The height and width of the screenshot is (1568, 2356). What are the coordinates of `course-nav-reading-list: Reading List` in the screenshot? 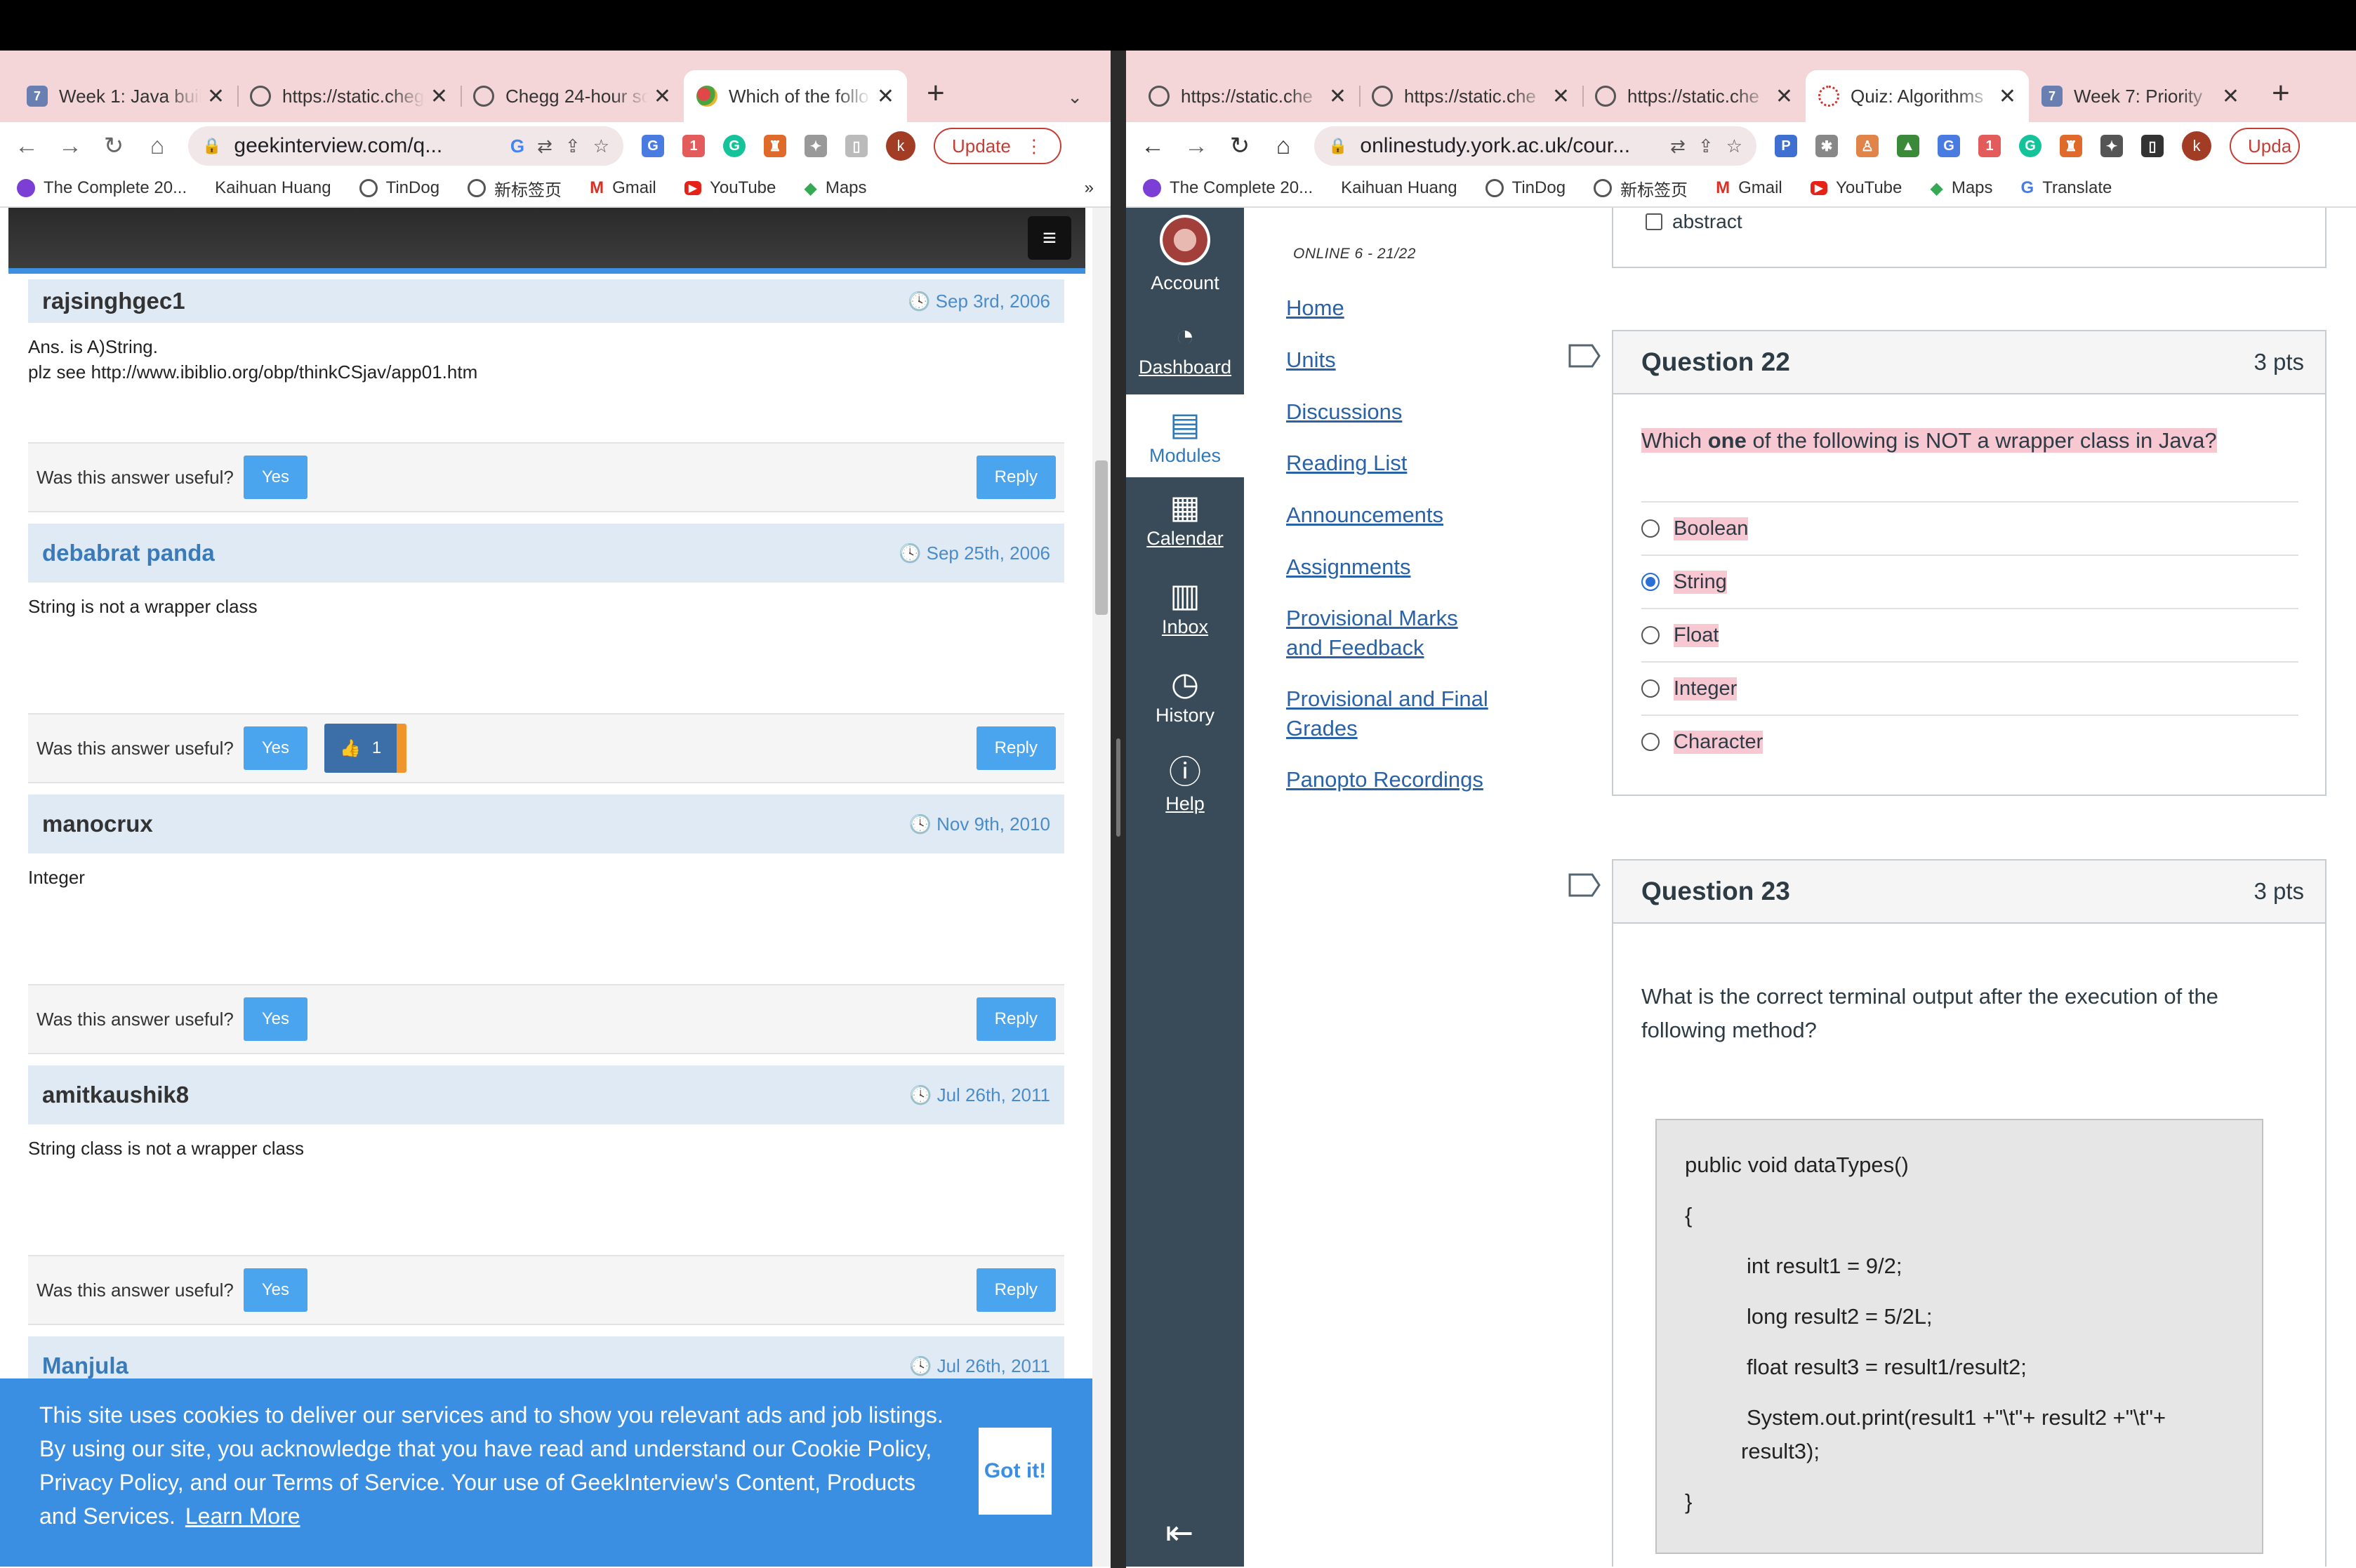 It's located at (1412, 463).